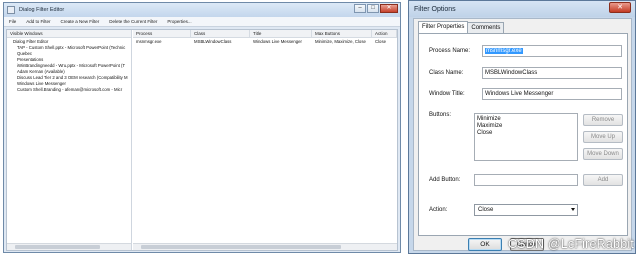 The width and height of the screenshot is (640, 256). What do you see at coordinates (570, 244) in the screenshot?
I see `watermark-text: CSDN @LcFireRabbit` at bounding box center [570, 244].